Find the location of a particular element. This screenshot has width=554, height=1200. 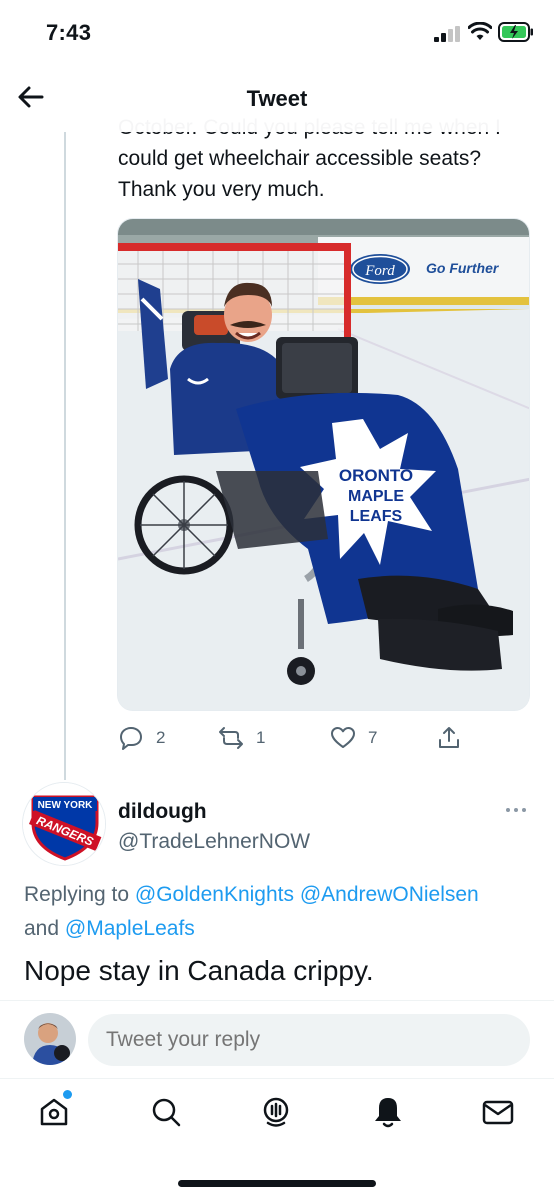

reply-count: 2 is located at coordinates (161, 737).